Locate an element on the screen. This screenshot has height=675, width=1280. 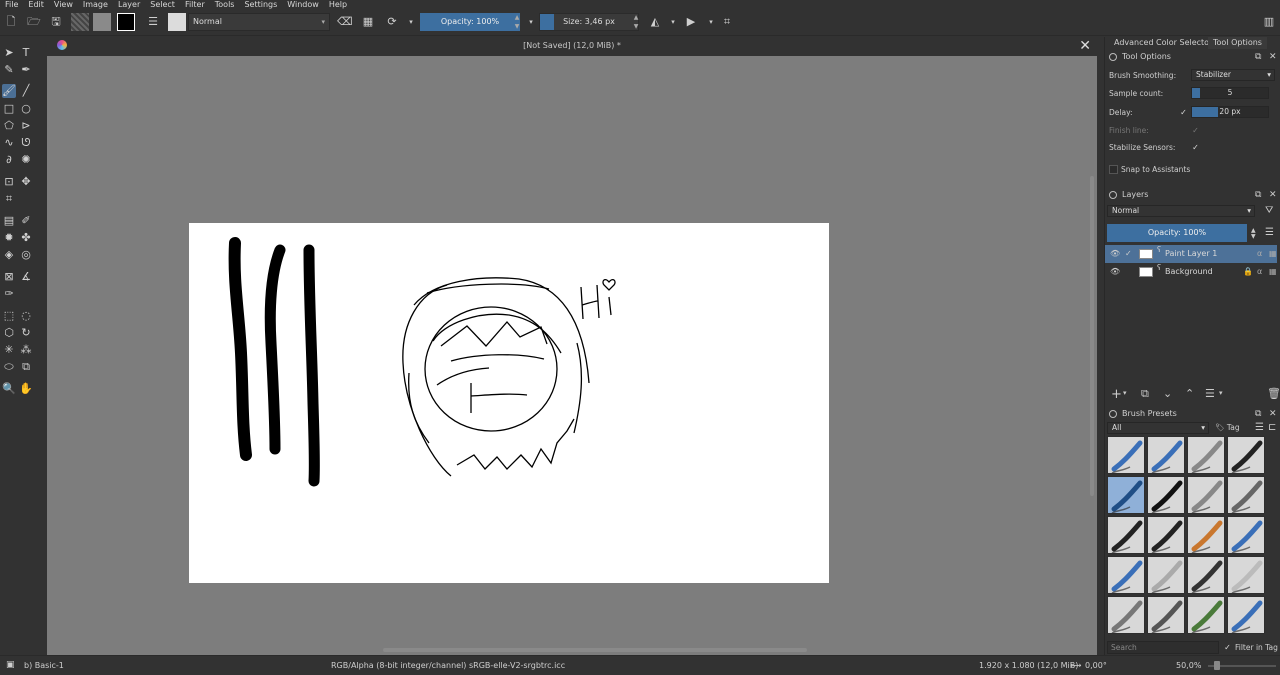
layer-checkbox: ✓ is located at coordinates (1128, 254).